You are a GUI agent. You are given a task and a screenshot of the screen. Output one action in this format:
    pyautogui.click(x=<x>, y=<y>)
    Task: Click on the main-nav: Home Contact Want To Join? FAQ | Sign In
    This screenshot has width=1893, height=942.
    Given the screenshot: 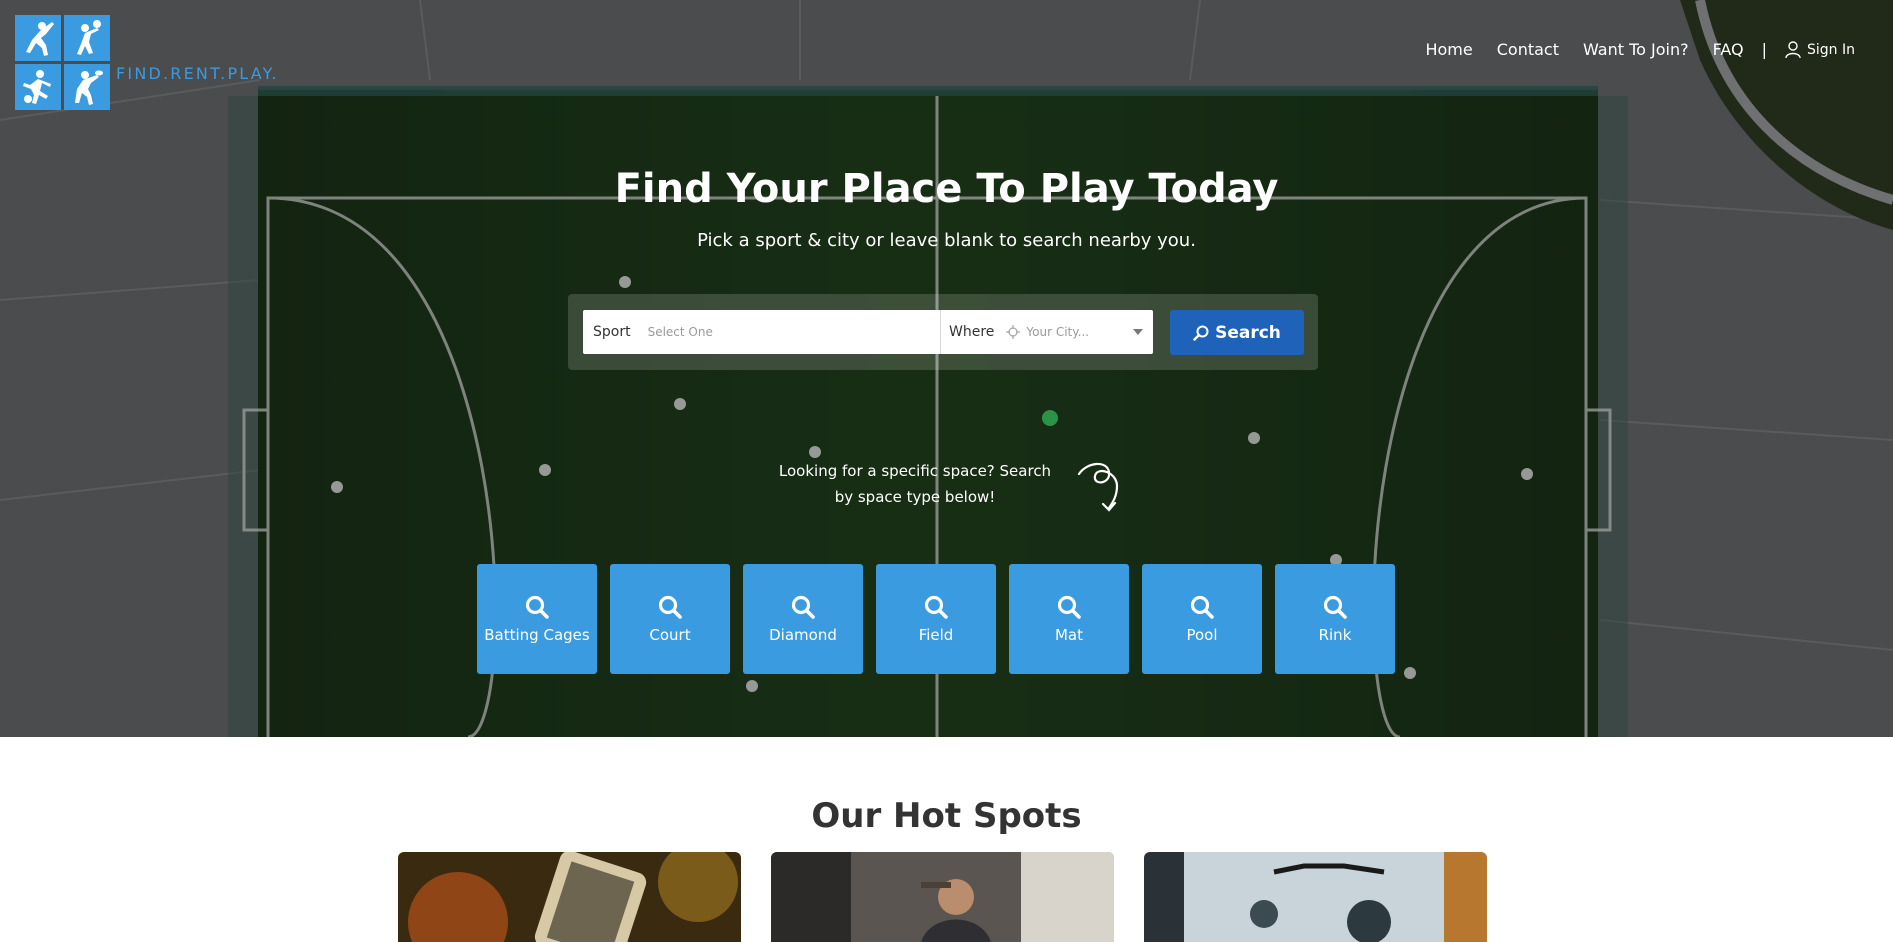 What is the action you would take?
    pyautogui.click(x=1640, y=49)
    